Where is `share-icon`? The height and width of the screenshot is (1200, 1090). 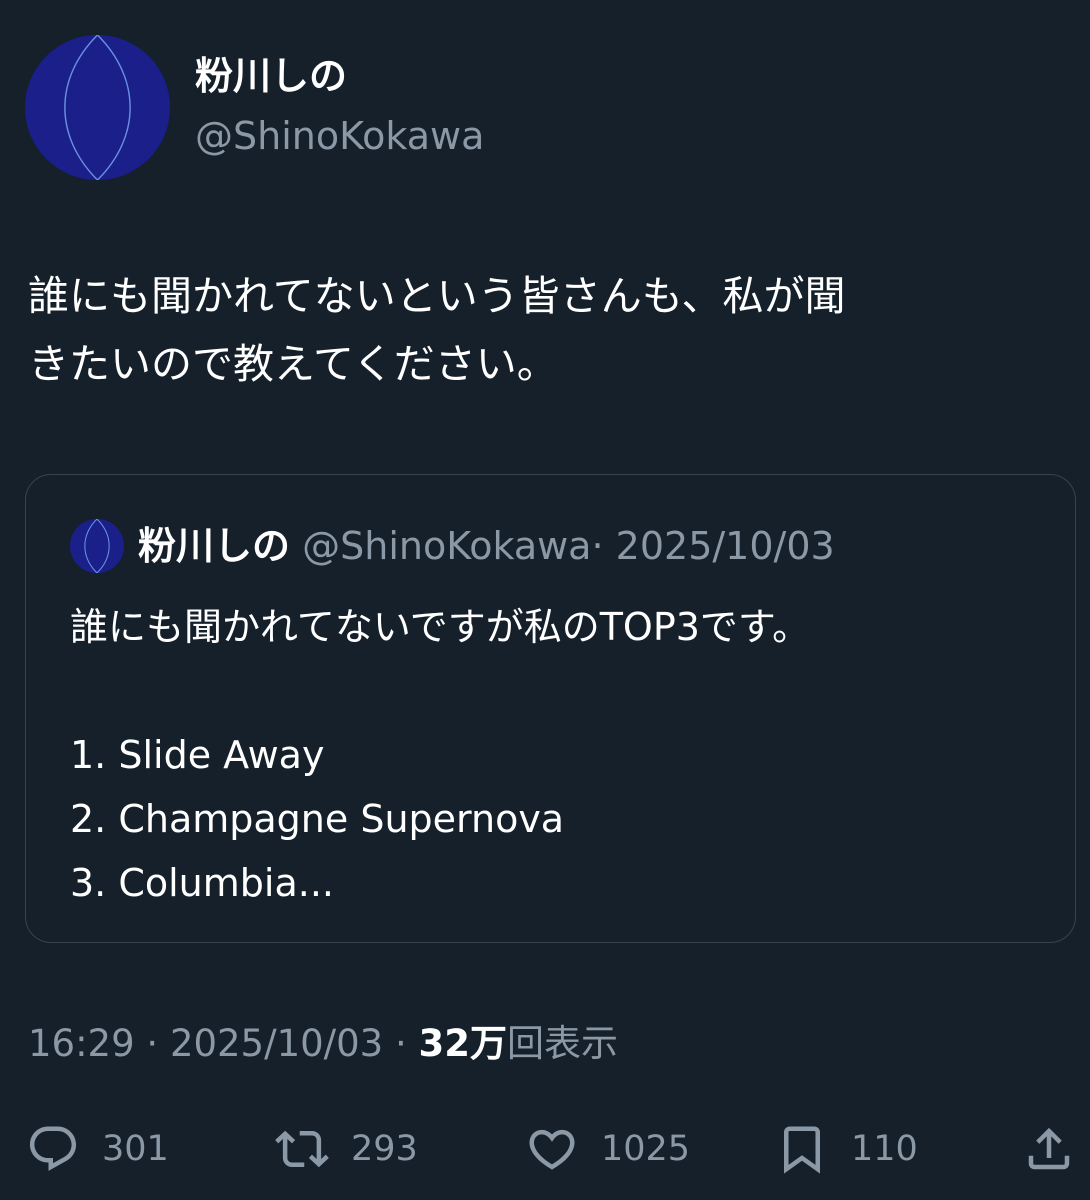 share-icon is located at coordinates (1049, 1148).